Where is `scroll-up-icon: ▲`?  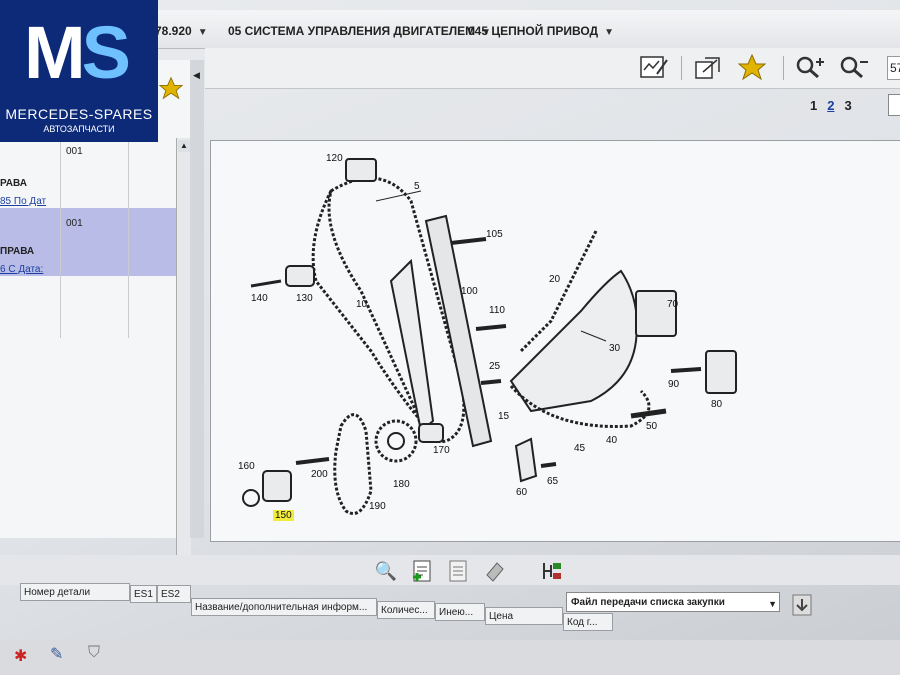 scroll-up-icon: ▲ is located at coordinates (184, 146).